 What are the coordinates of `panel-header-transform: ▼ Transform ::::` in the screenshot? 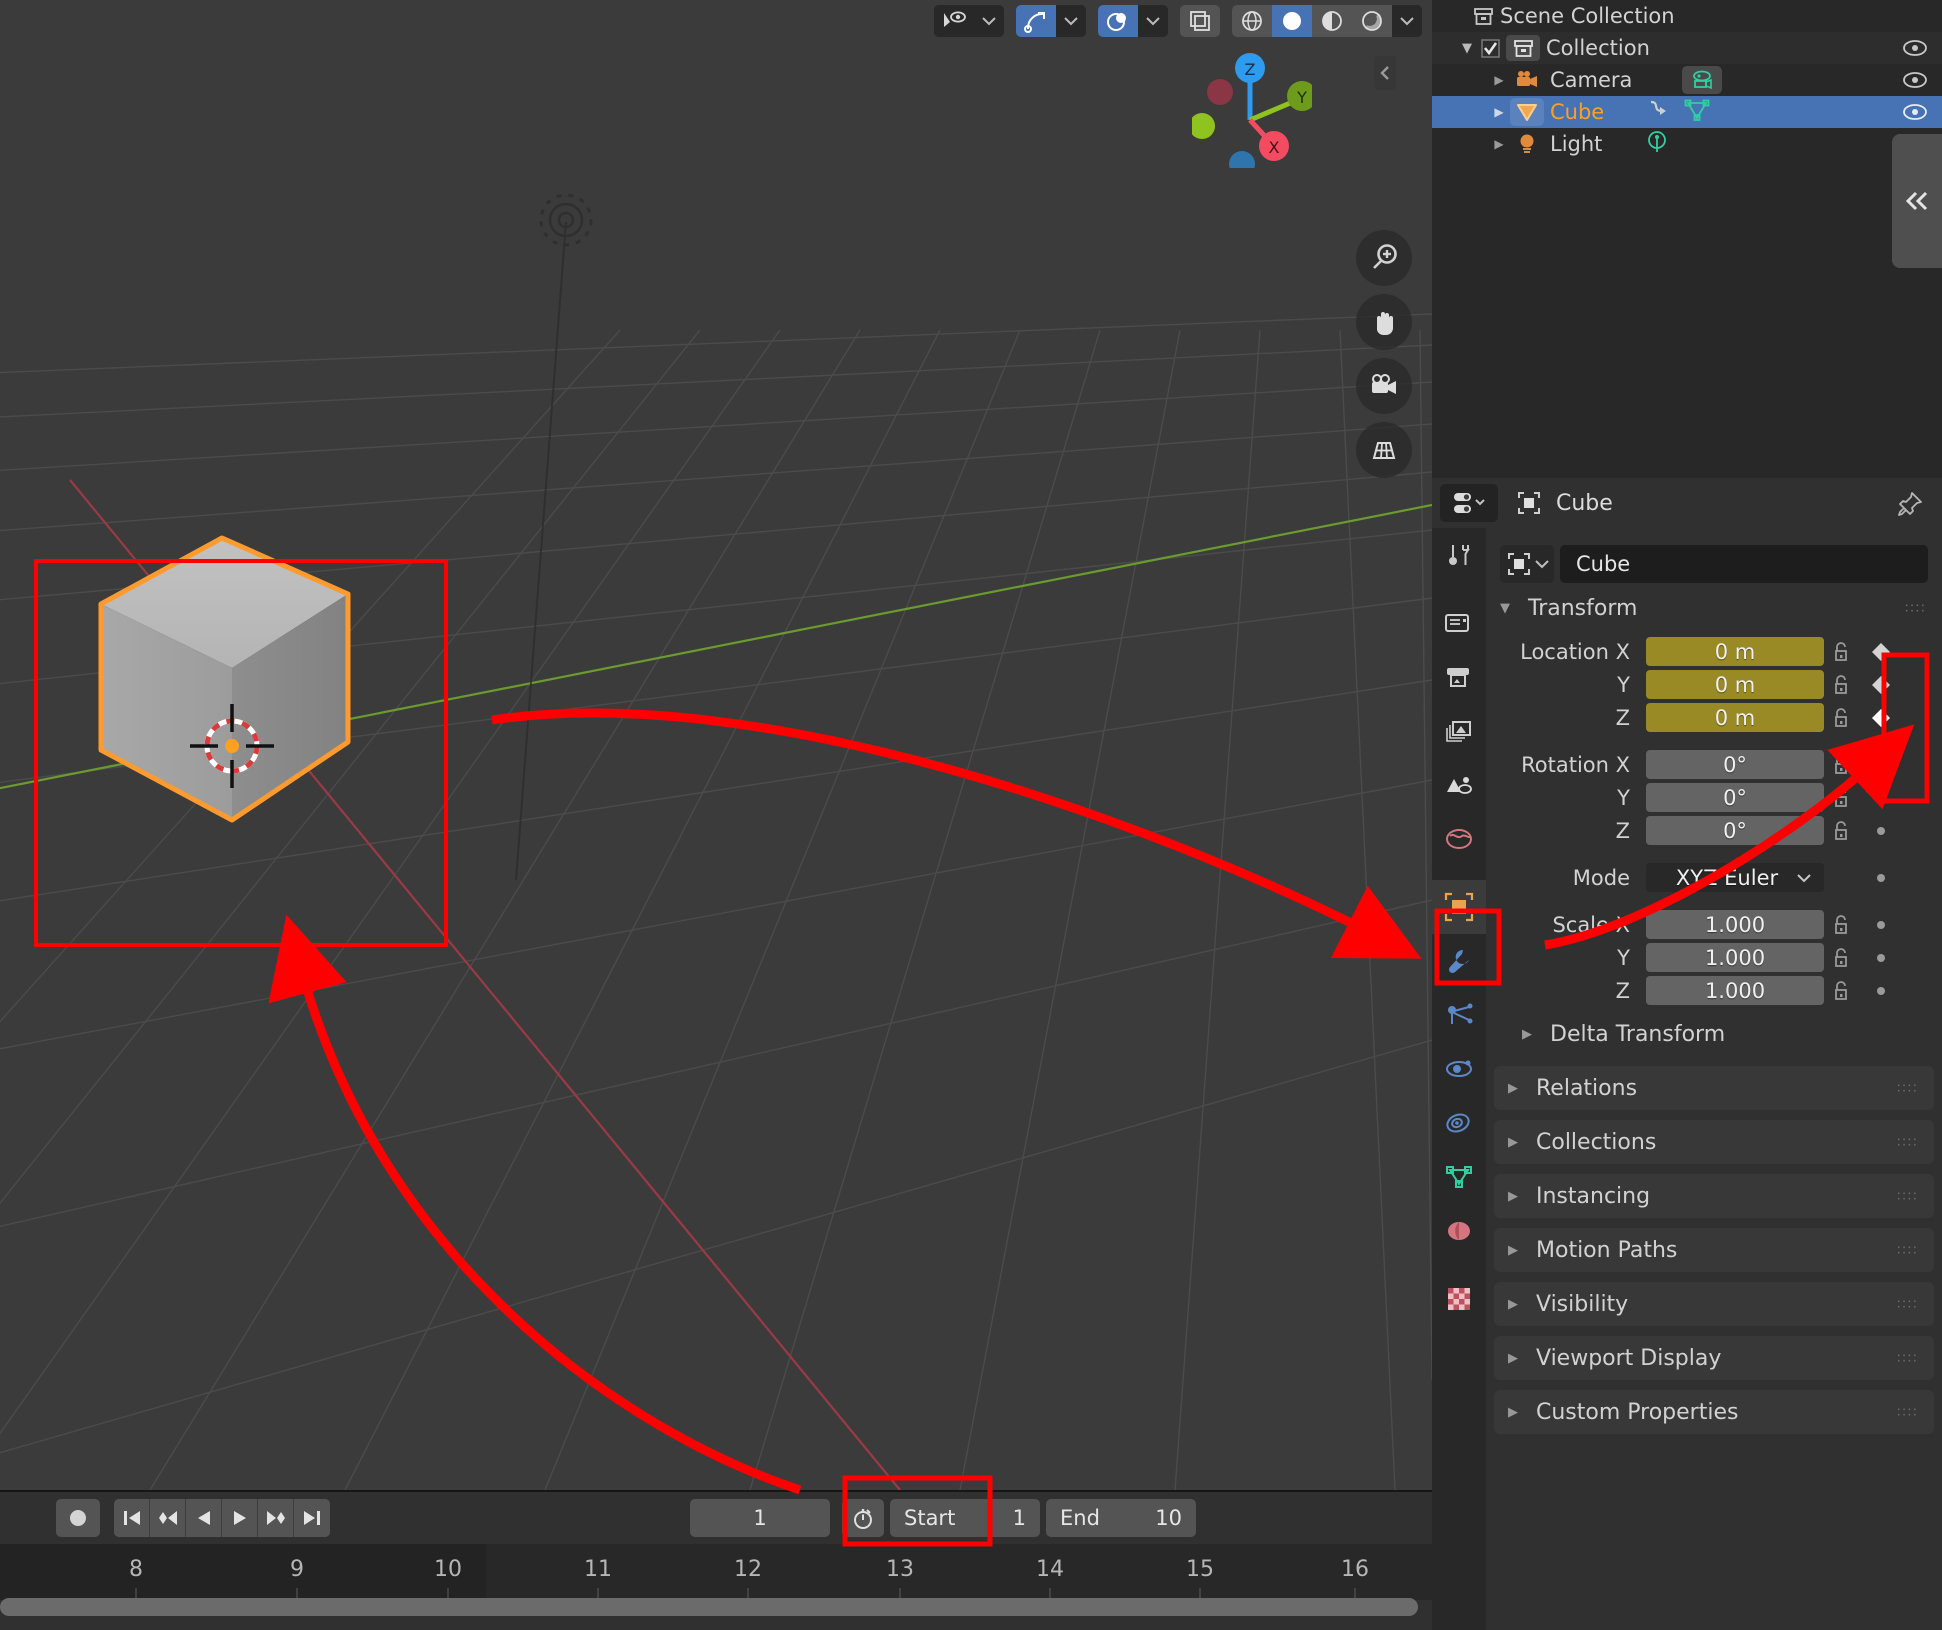 It's located at (1714, 608).